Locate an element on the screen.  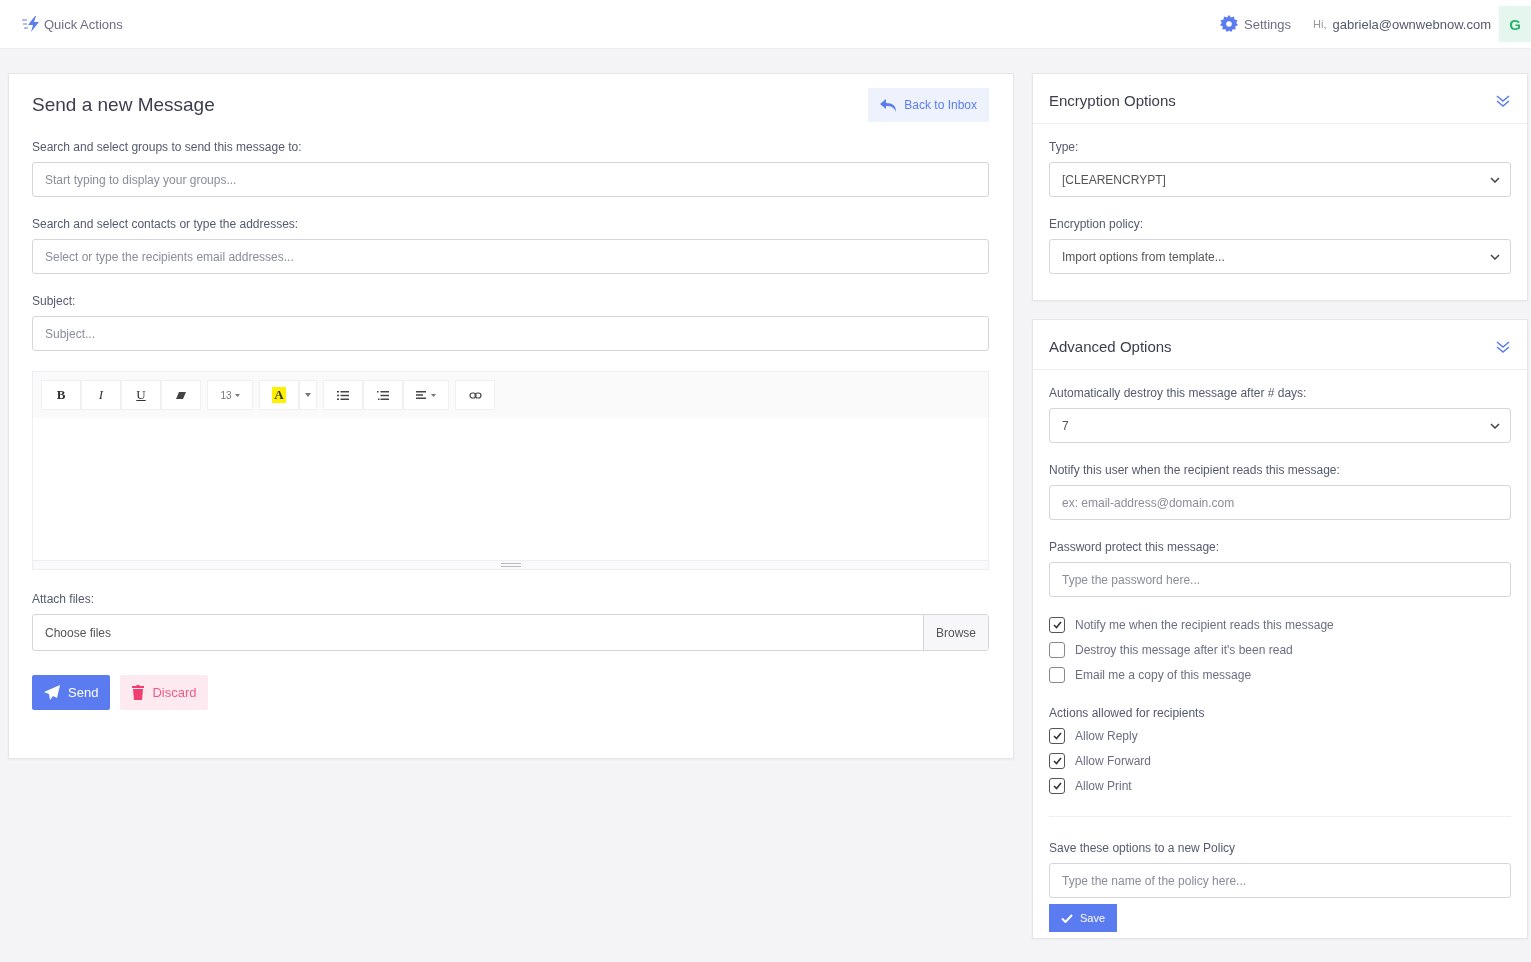
input-field: ex: email-address@domain.com is located at coordinates (1280, 502).